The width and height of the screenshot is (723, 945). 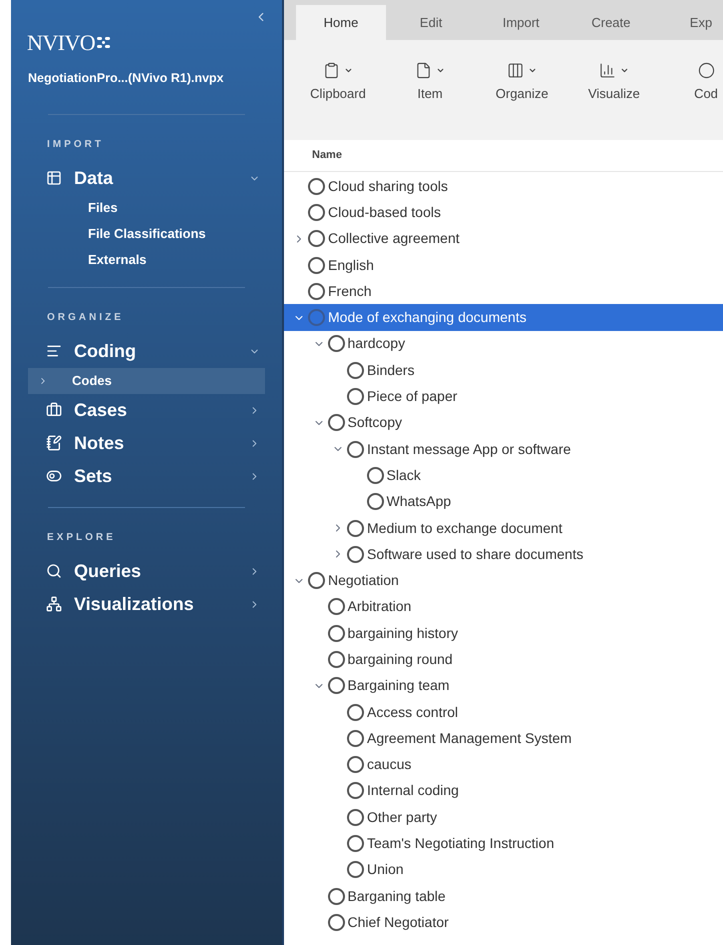 I want to click on nav-subitem: Codes, so click(x=146, y=381).